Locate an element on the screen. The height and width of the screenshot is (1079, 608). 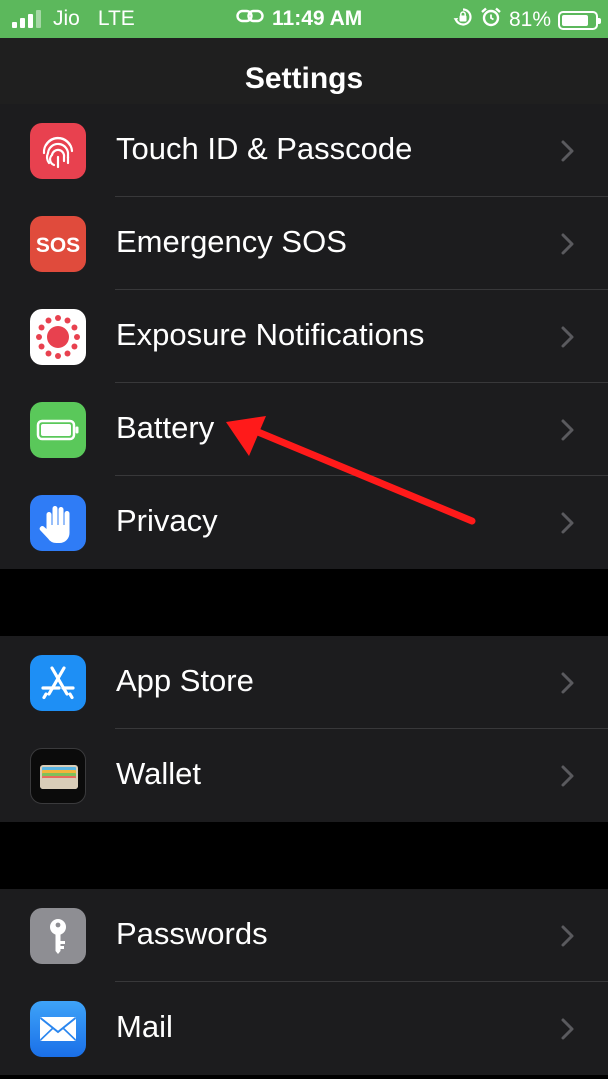
hand-icon is located at coordinates (58, 523).